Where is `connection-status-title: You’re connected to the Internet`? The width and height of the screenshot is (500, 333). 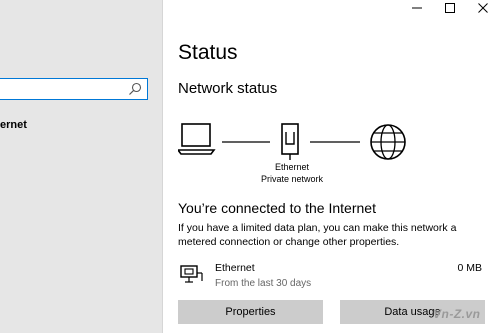
connection-status-title: You’re connected to the Internet is located at coordinates (277, 208).